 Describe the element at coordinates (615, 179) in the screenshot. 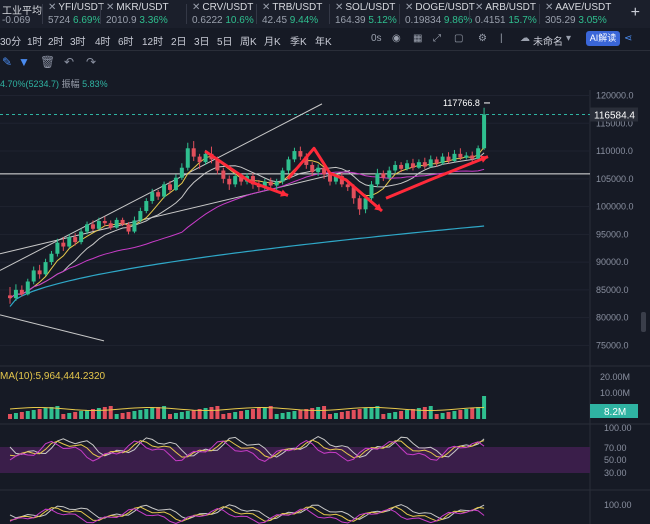

I see `price-tick-label: 105000.0` at that location.